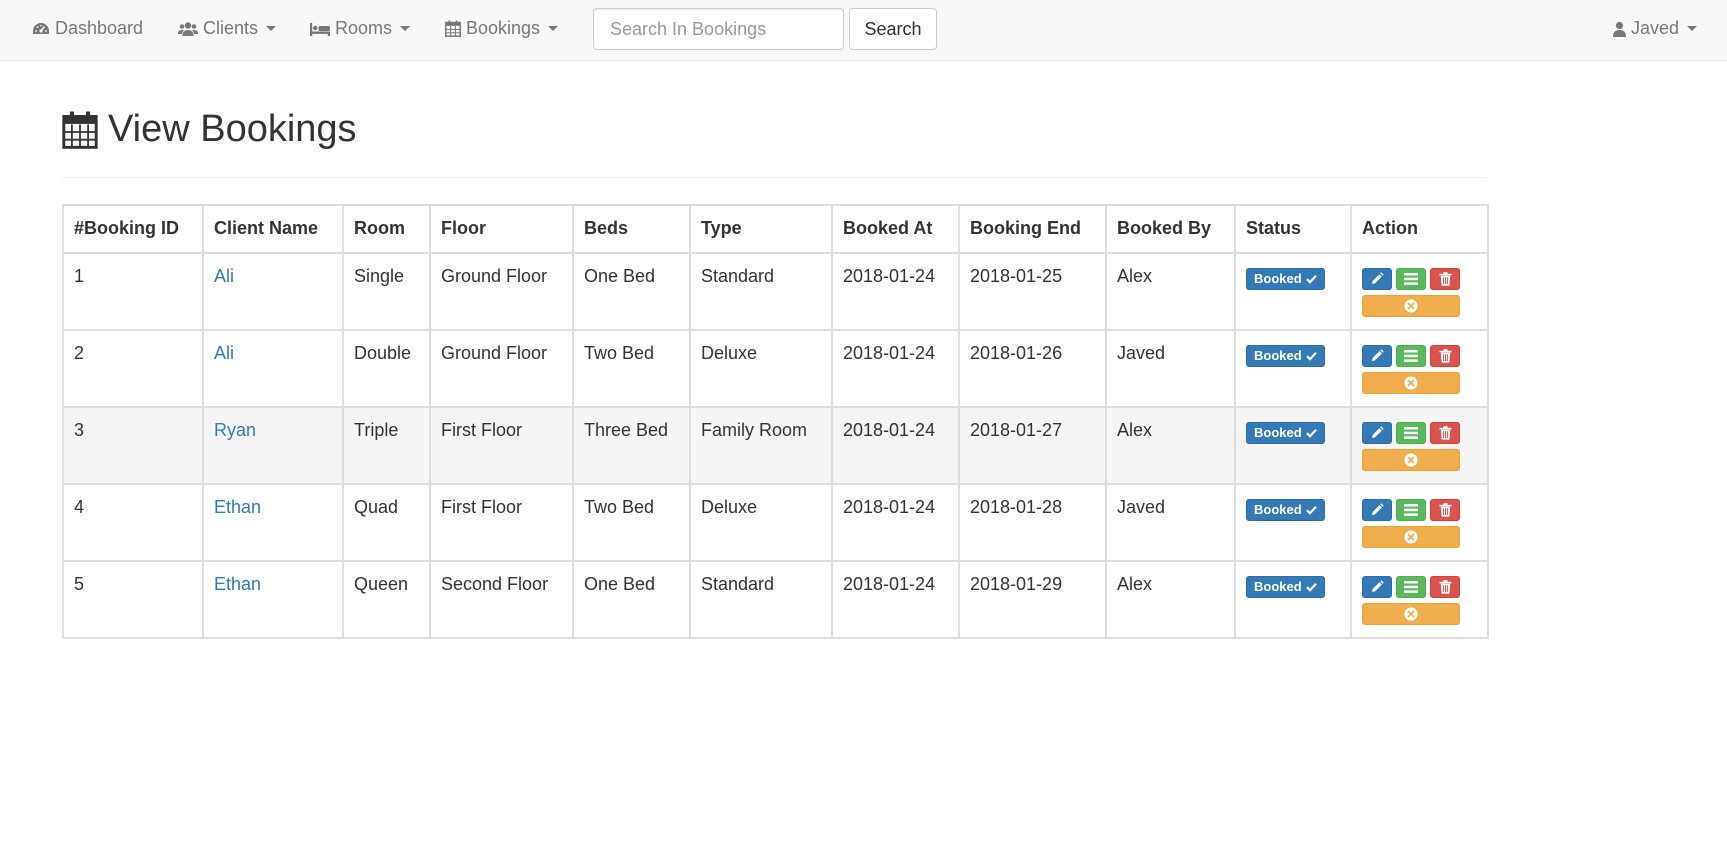  Describe the element at coordinates (501, 368) in the screenshot. I see `floor-cell: Ground Floor` at that location.